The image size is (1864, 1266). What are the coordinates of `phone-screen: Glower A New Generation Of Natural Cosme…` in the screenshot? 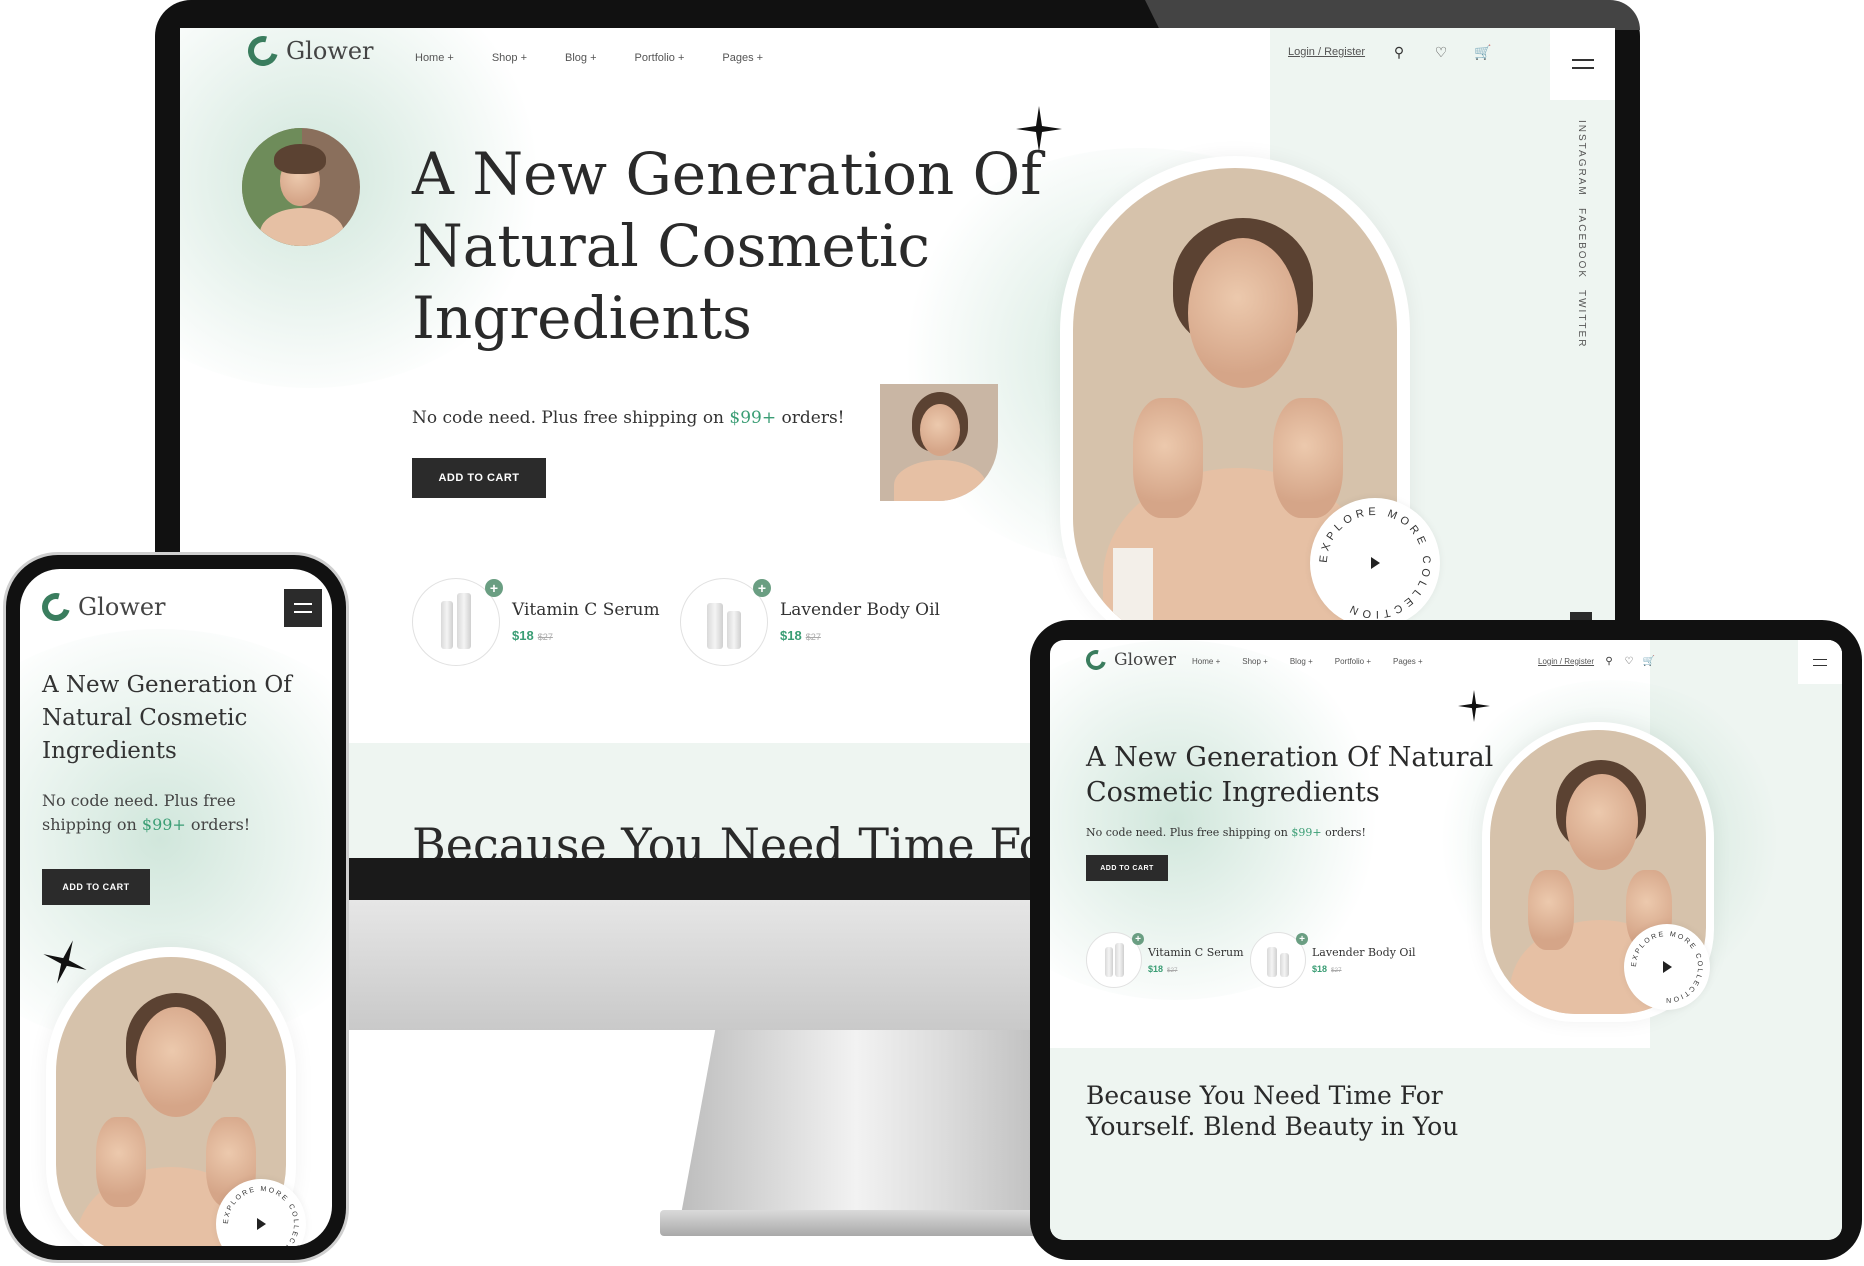 It's located at (176, 907).